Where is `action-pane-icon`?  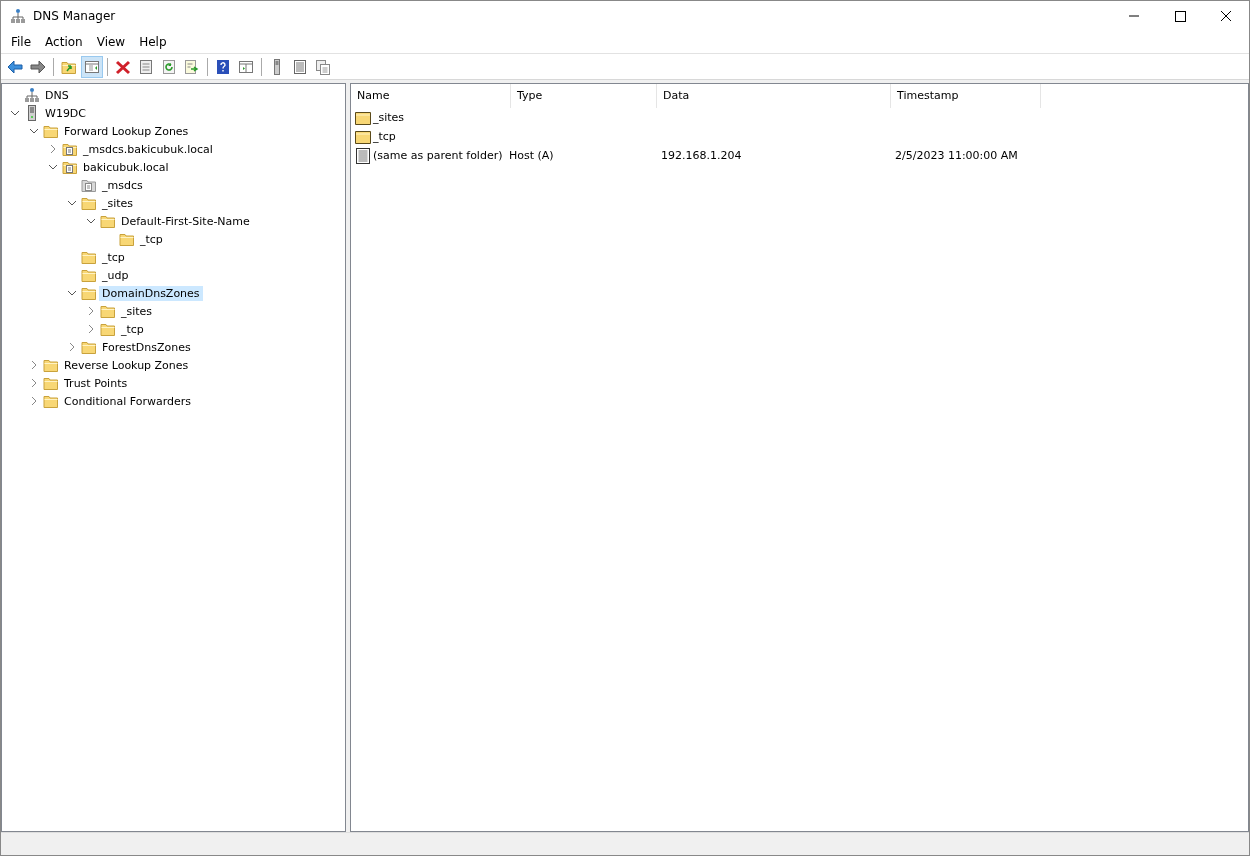 action-pane-icon is located at coordinates (246, 66).